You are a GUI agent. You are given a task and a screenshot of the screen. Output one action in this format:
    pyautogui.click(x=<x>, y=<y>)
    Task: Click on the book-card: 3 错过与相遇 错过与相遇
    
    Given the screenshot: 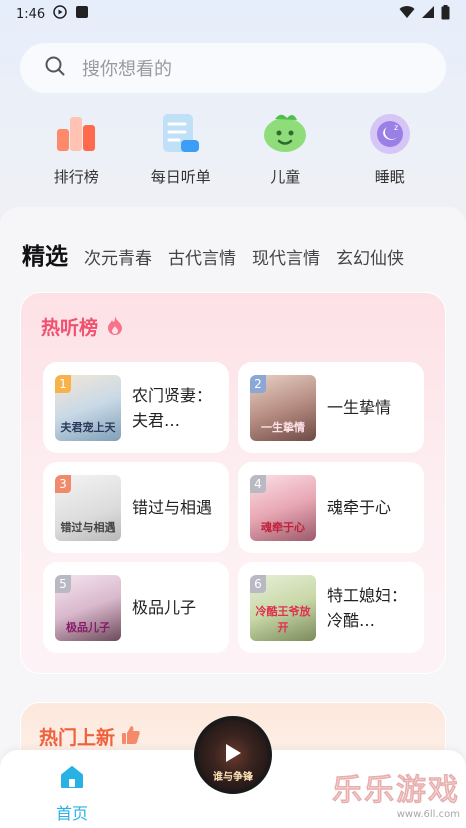 What is the action you would take?
    pyautogui.click(x=136, y=507)
    